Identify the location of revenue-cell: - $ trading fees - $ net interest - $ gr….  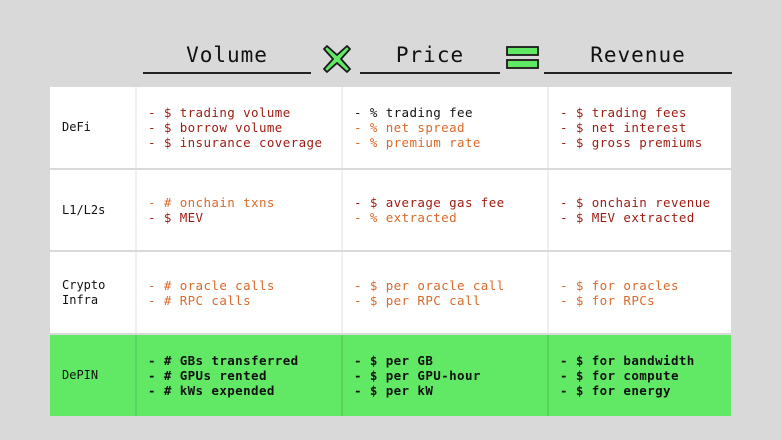
(639, 127).